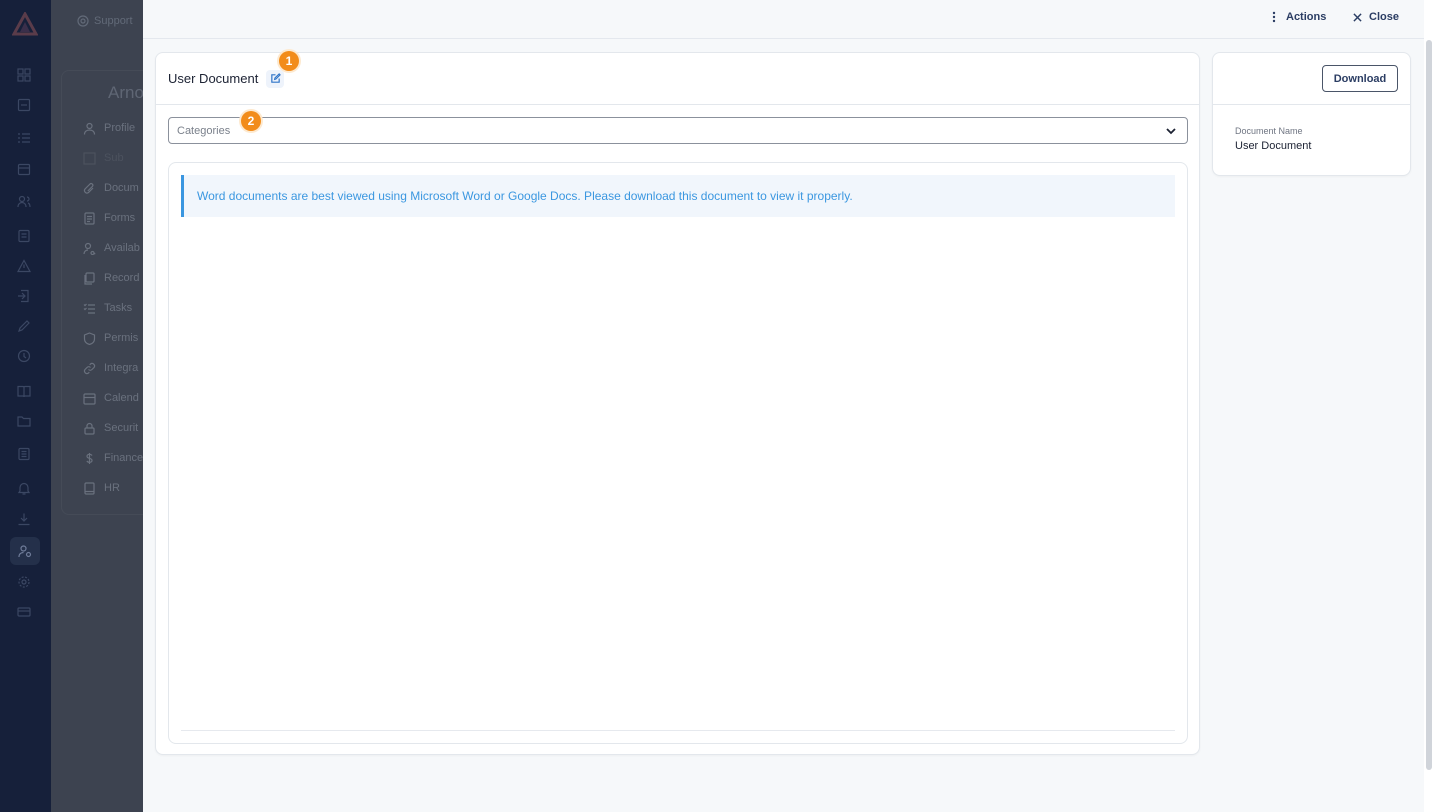  I want to click on categories-placeholder: Categories, so click(204, 130).